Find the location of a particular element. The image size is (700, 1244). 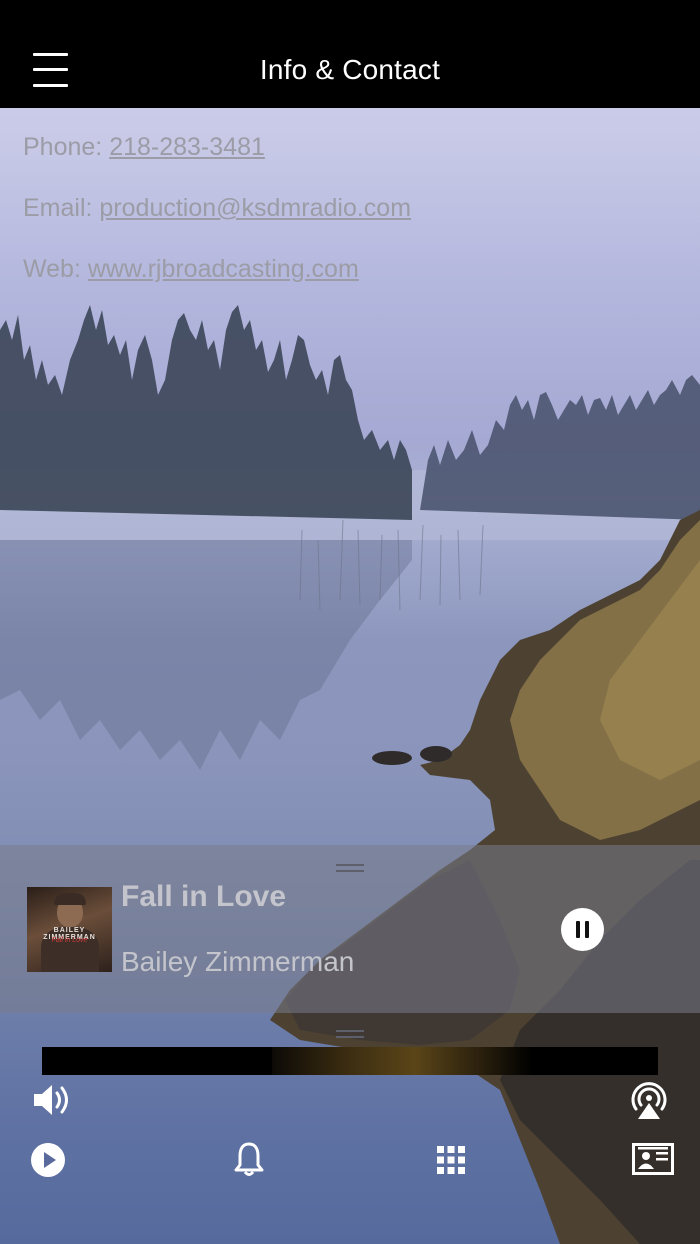

play-circle-icon is located at coordinates (48, 1160).